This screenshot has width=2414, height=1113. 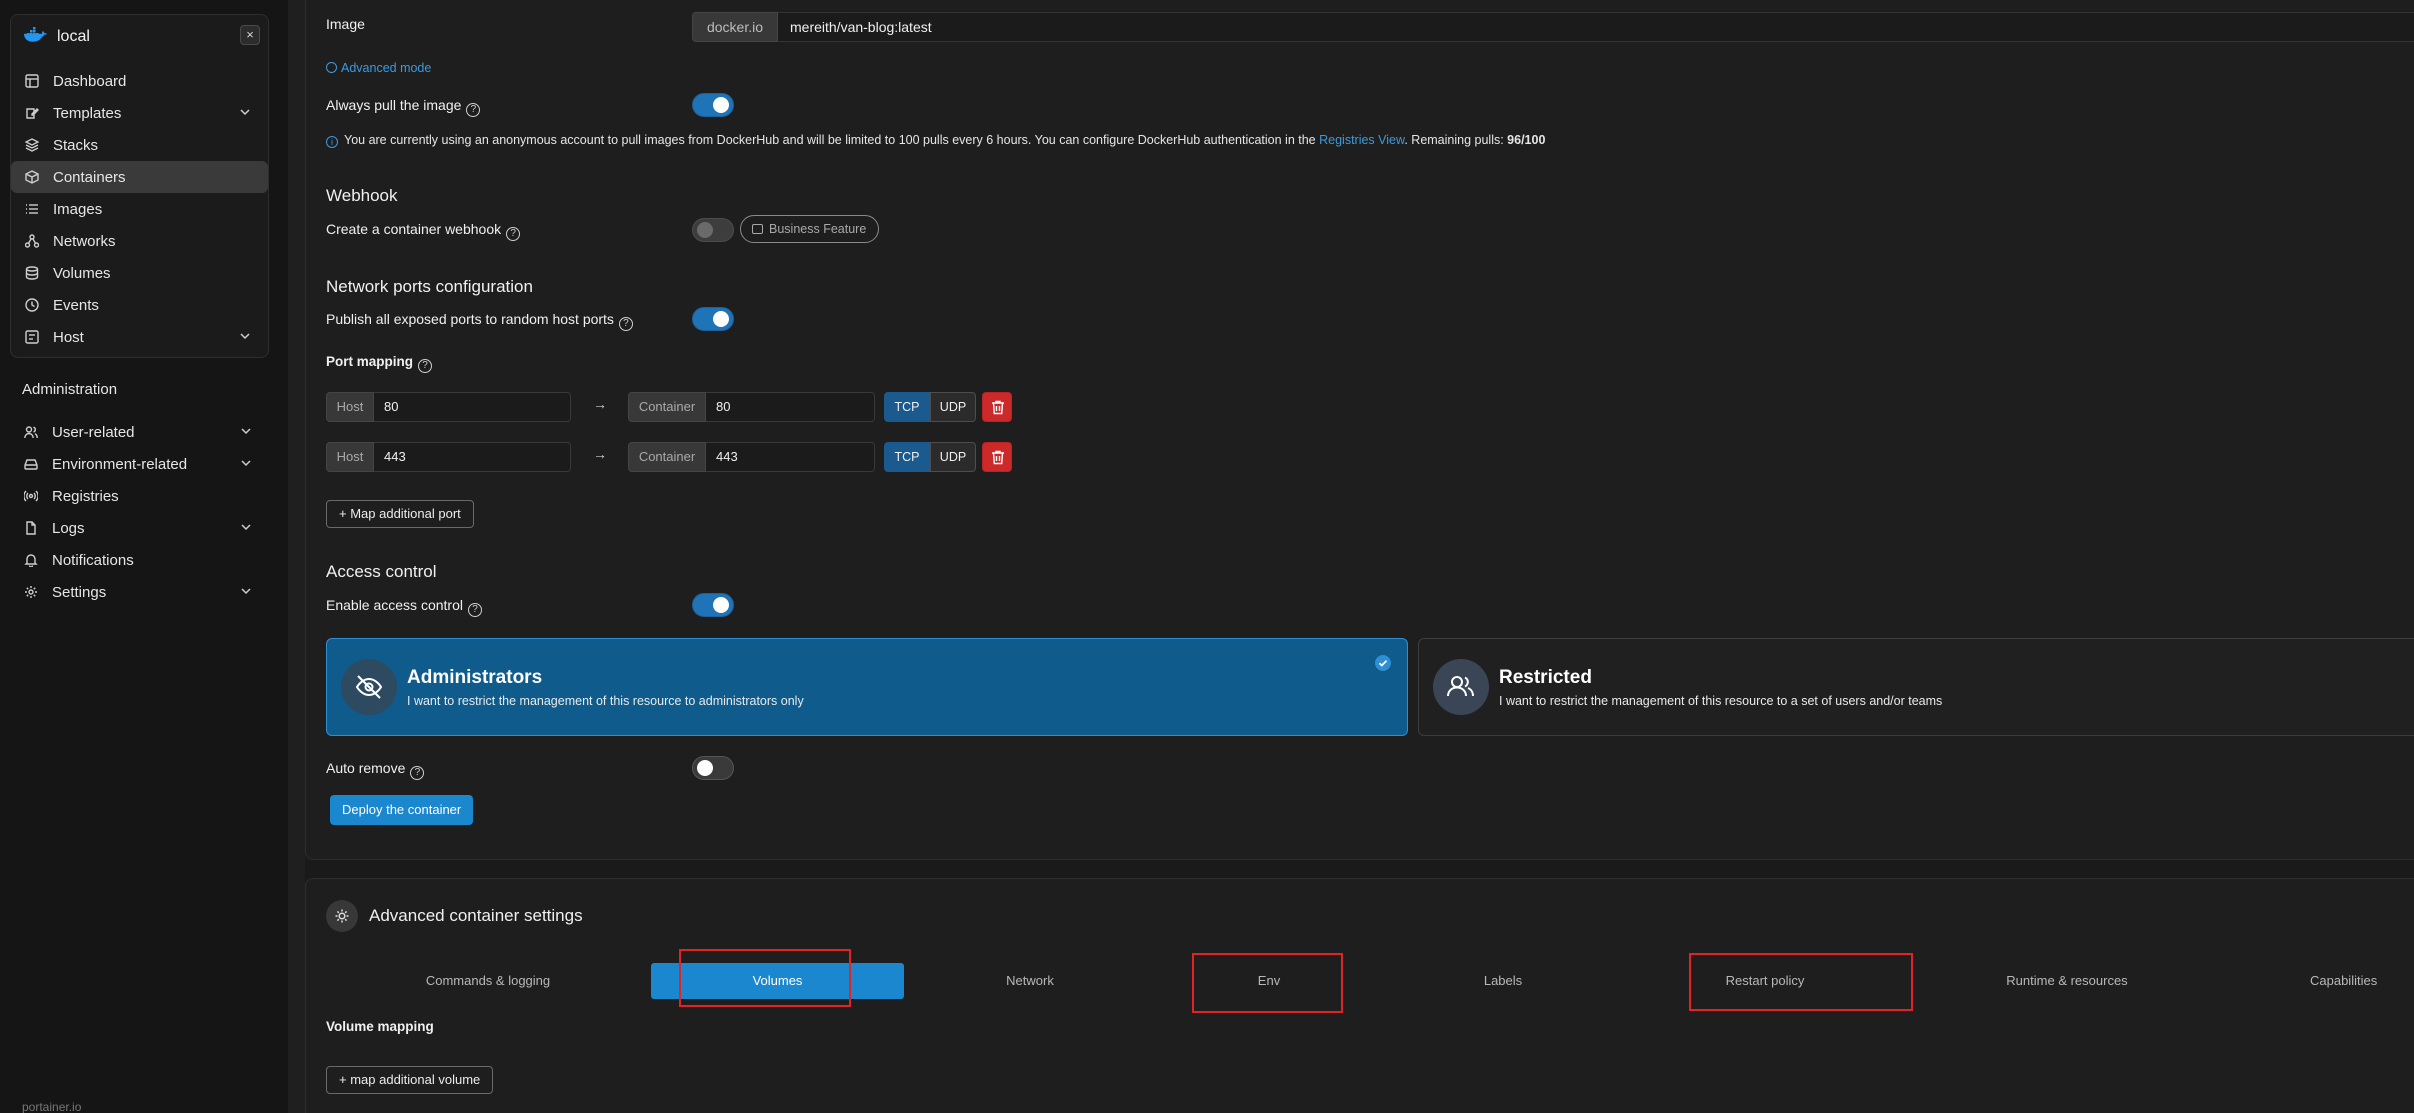 I want to click on nav-containers: Containers, so click(x=139, y=177).